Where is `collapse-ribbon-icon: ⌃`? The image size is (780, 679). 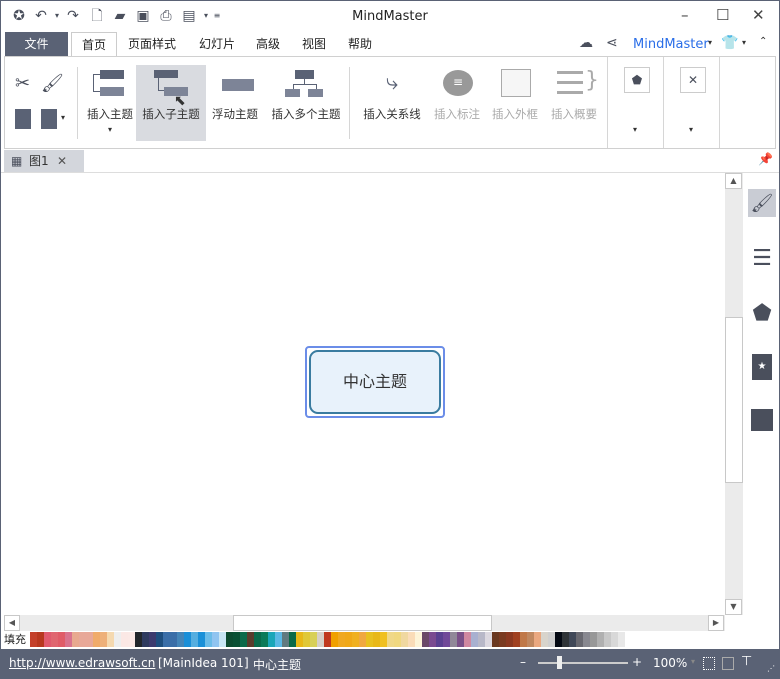
collapse-ribbon-icon: ⌃ is located at coordinates (763, 41).